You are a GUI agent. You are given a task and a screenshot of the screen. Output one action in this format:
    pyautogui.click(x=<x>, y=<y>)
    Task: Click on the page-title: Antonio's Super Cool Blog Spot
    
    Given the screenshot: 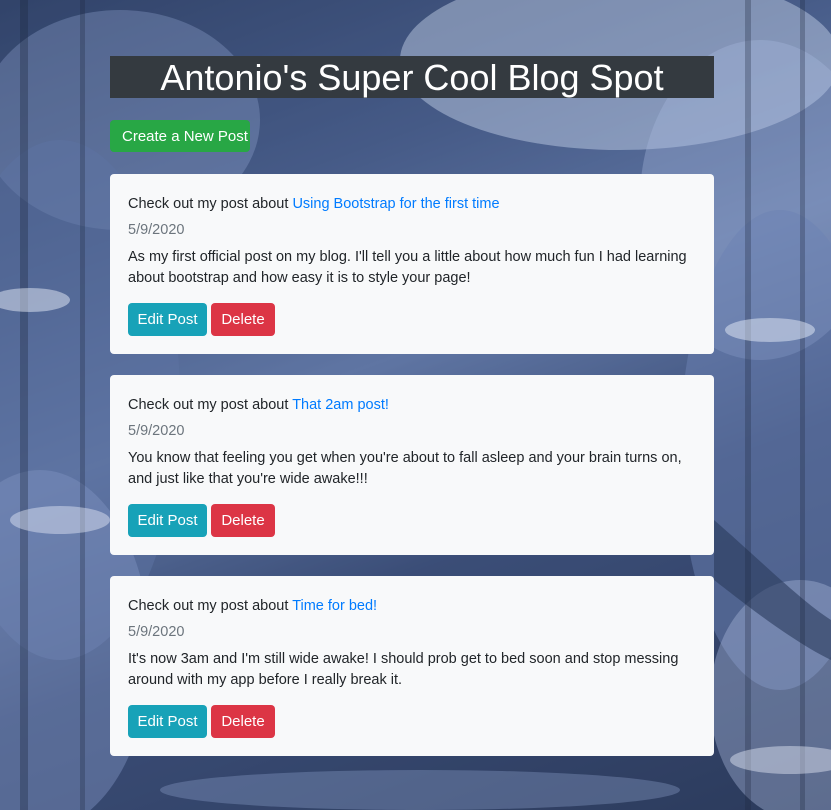 What is the action you would take?
    pyautogui.click(x=412, y=77)
    